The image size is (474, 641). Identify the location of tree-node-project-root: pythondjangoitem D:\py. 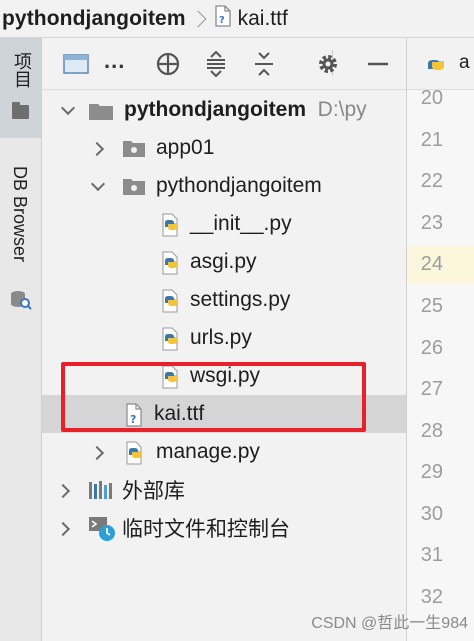
(224, 110).